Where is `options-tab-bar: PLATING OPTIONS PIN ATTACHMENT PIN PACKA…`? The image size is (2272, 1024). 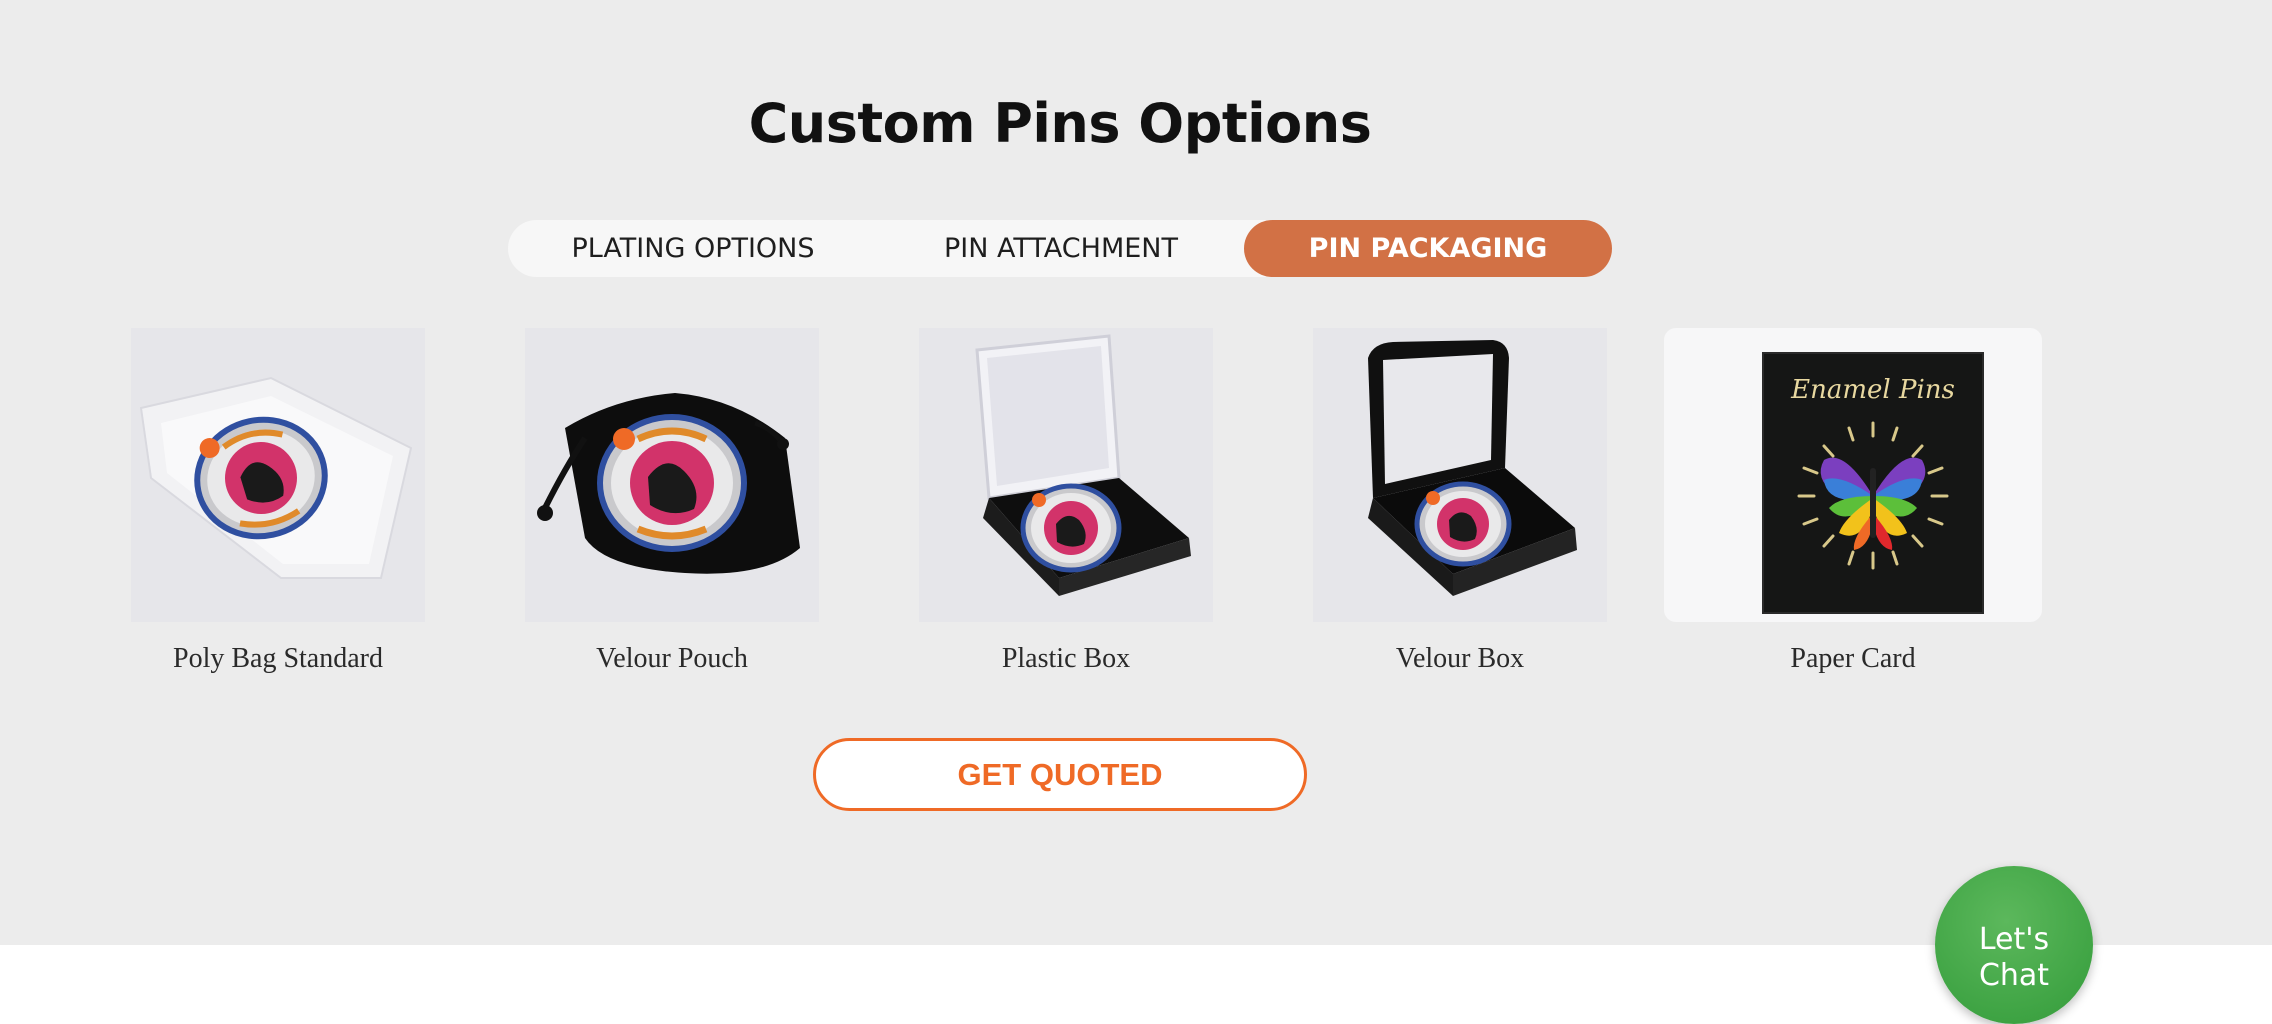
options-tab-bar: PLATING OPTIONS PIN ATTACHMENT PIN PACKA… is located at coordinates (1060, 248).